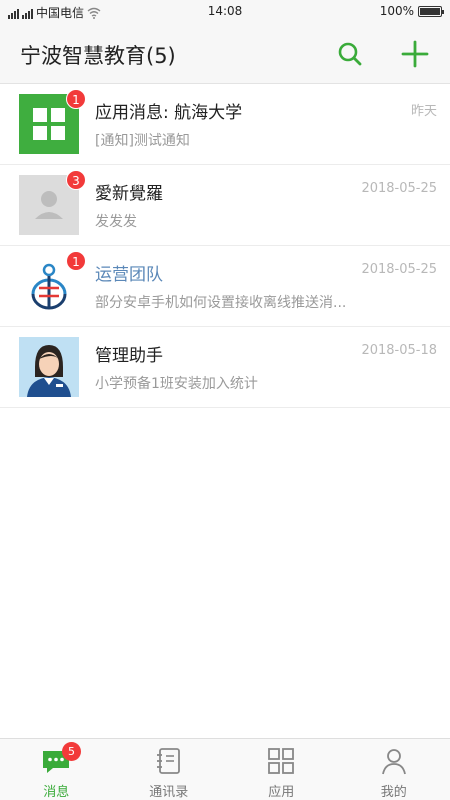 The height and width of the screenshot is (800, 450). What do you see at coordinates (393, 792) in the screenshot?
I see `tab-label: 我的` at bounding box center [393, 792].